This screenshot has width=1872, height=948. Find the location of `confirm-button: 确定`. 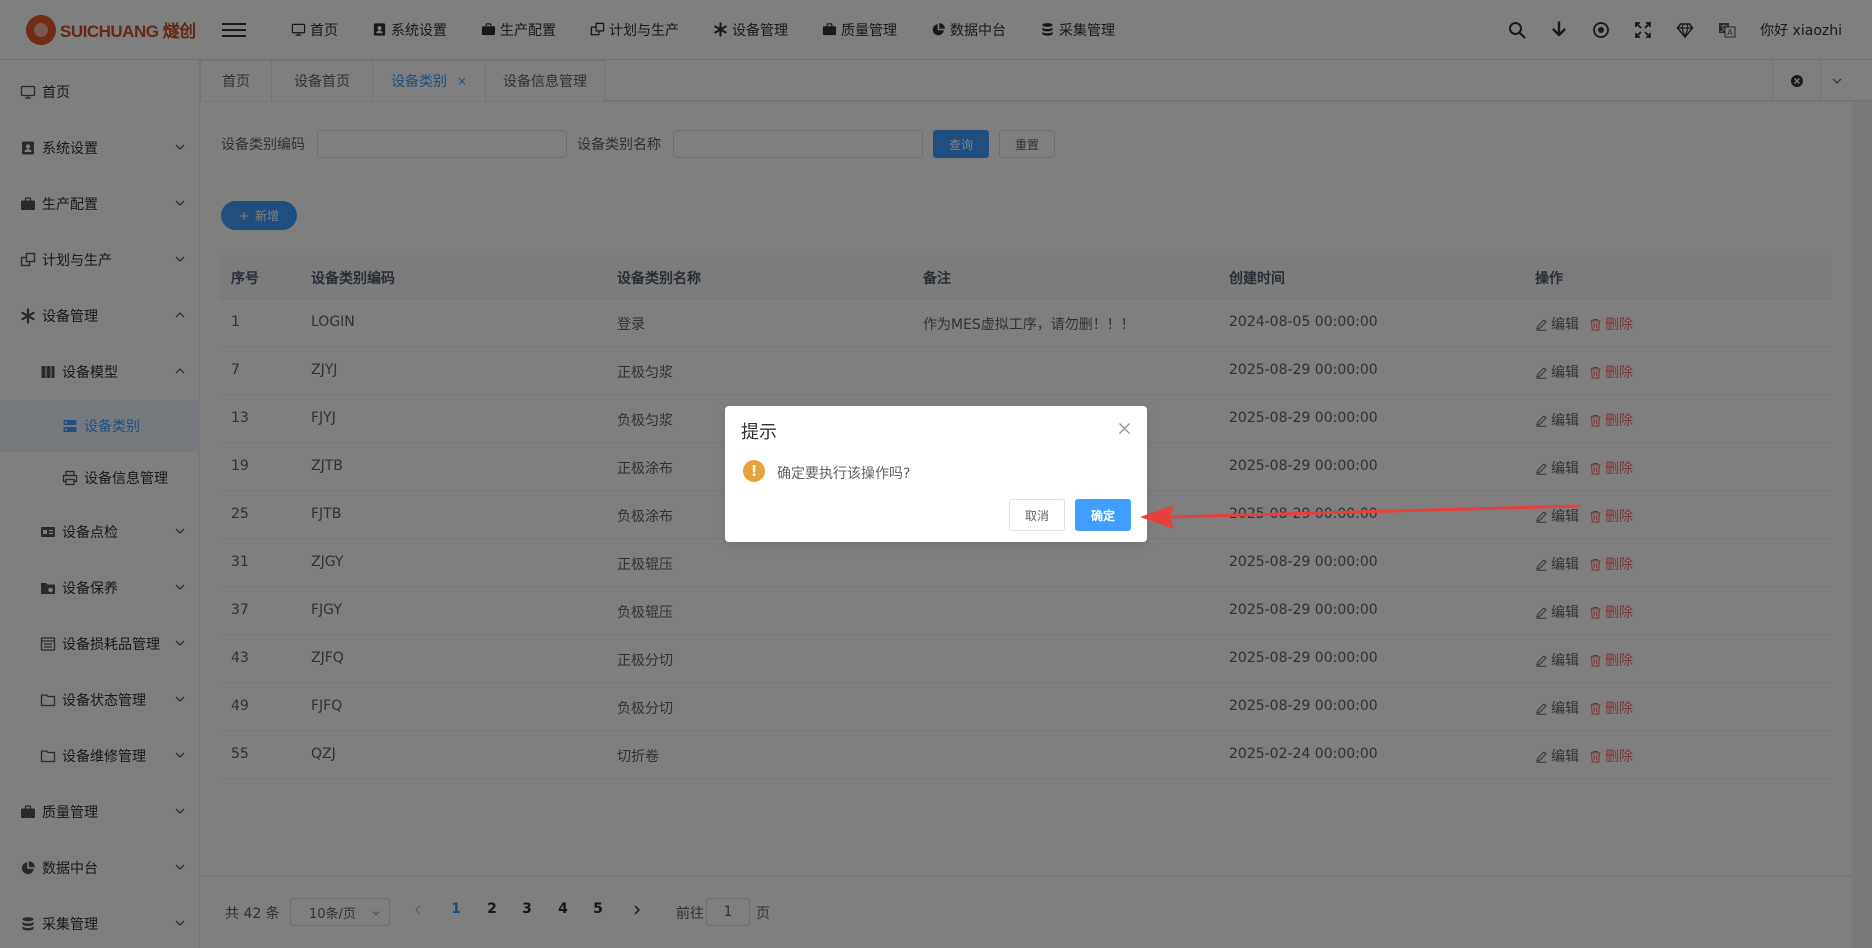

confirm-button: 确定 is located at coordinates (1103, 515).